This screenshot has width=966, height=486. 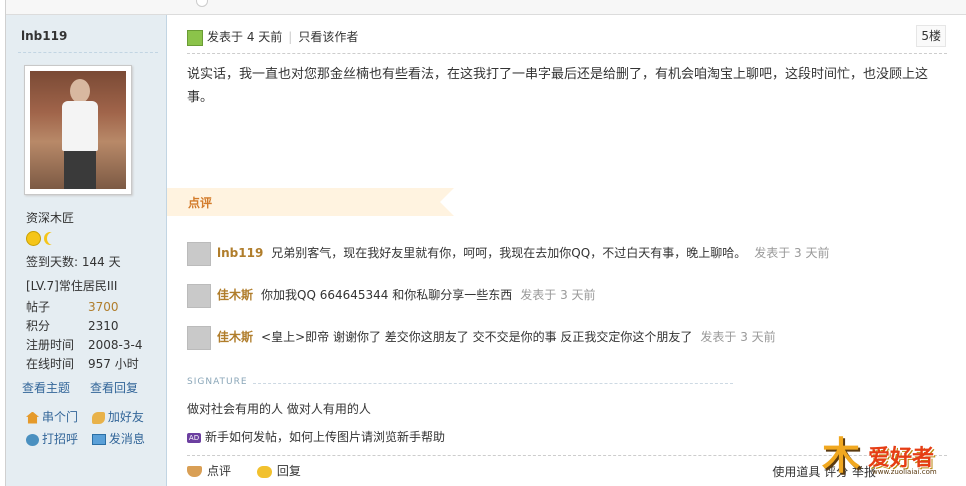 I want to click on top-bar, so click(x=486, y=7).